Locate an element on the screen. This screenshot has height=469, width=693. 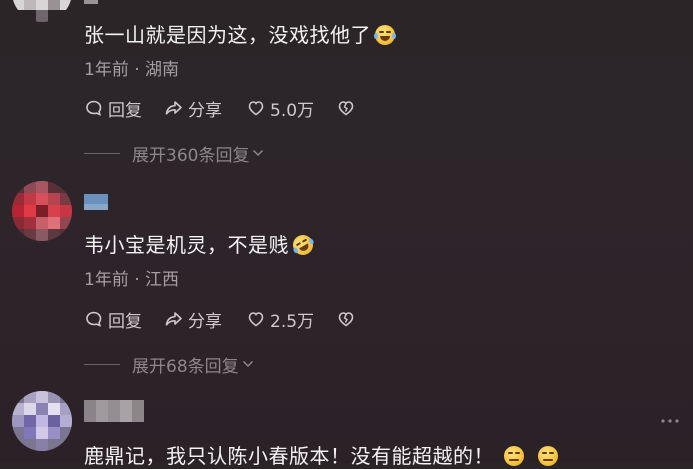
like-button: 5.0万 is located at coordinates (280, 108).